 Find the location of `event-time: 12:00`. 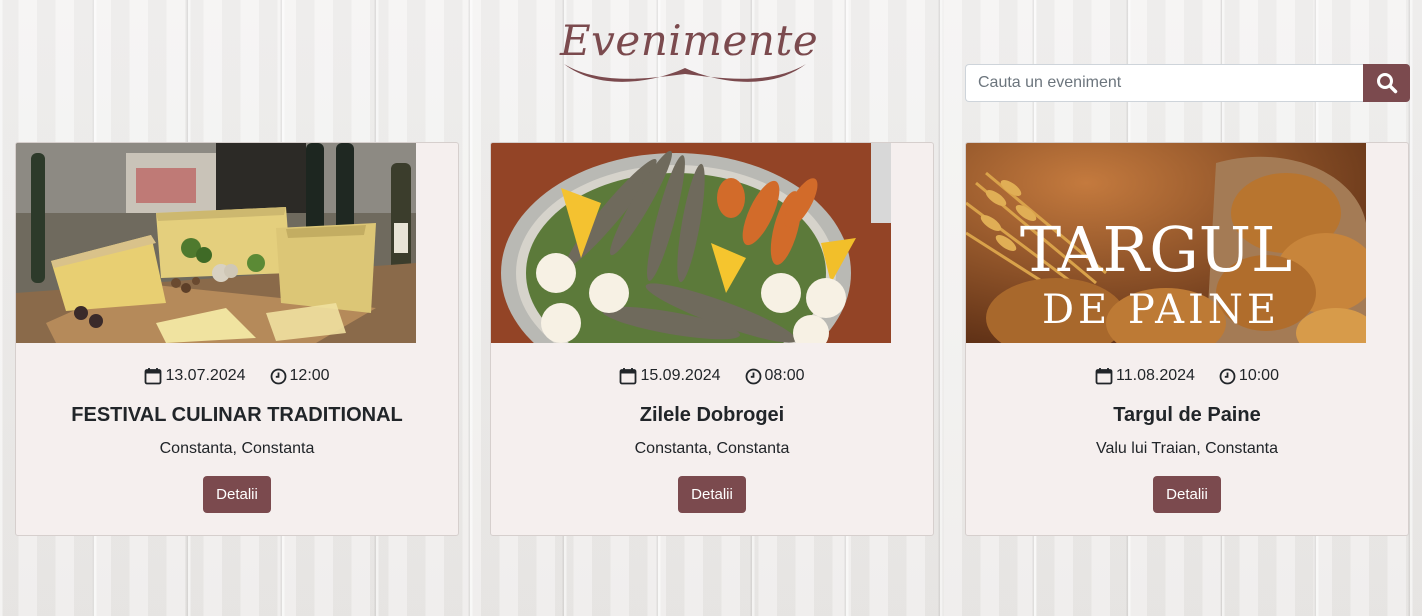

event-time: 12:00 is located at coordinates (309, 375).